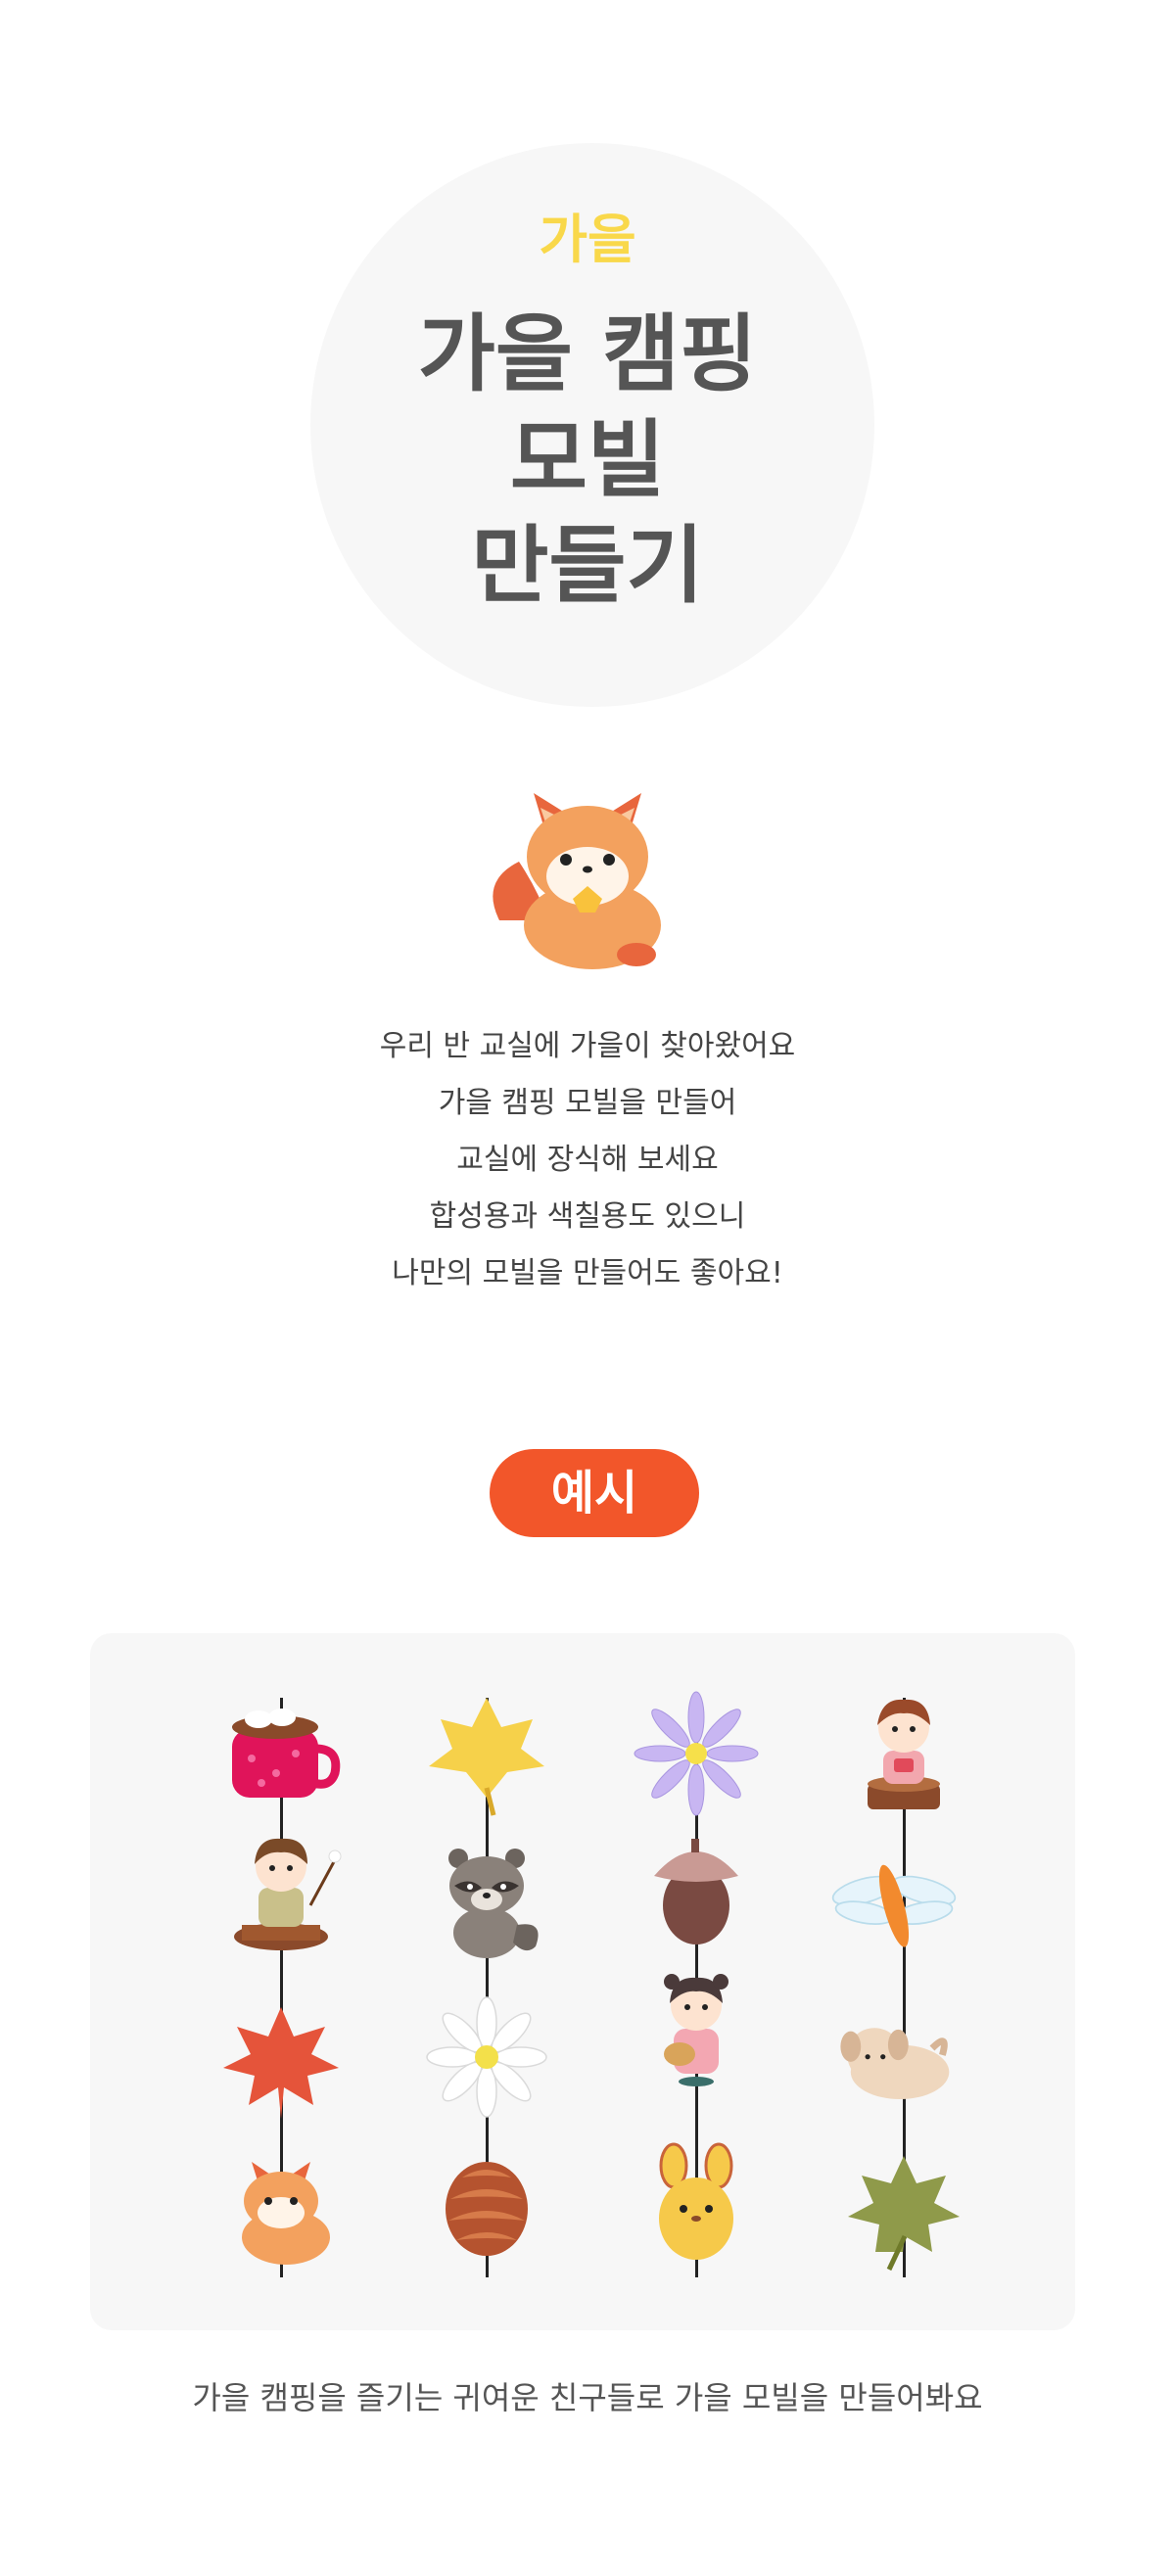  I want to click on girl-with-basket-icon, so click(696, 2030).